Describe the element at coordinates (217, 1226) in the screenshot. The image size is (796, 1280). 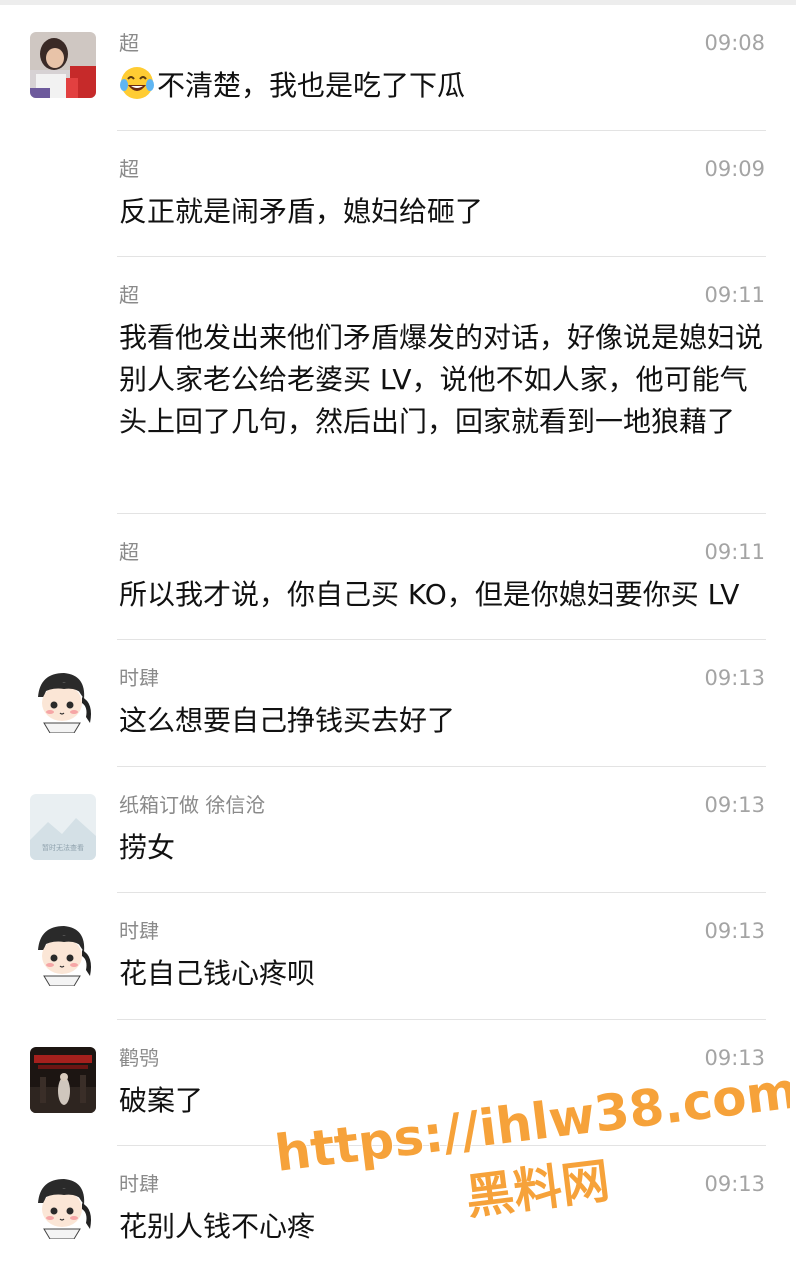
I see `message-text: 花别人钱不心疼` at that location.